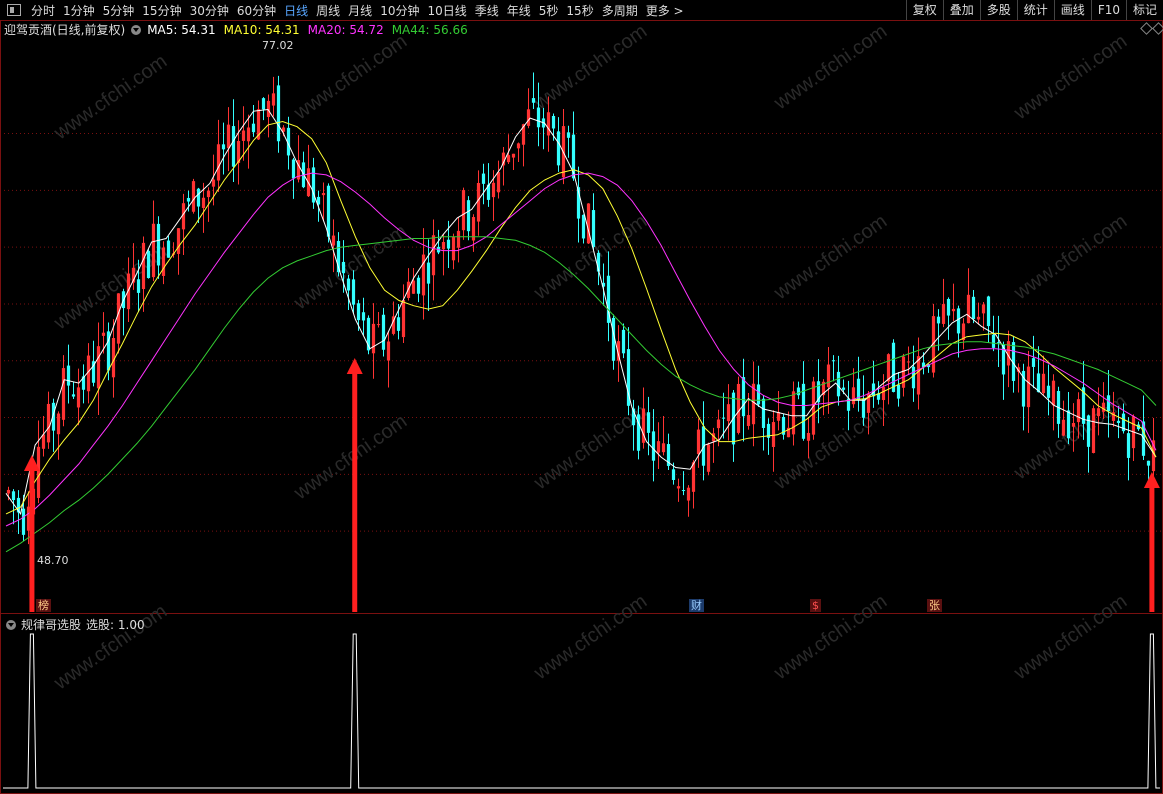 This screenshot has height=794, width=1163. What do you see at coordinates (815, 605) in the screenshot?
I see `event-tag: $` at bounding box center [815, 605].